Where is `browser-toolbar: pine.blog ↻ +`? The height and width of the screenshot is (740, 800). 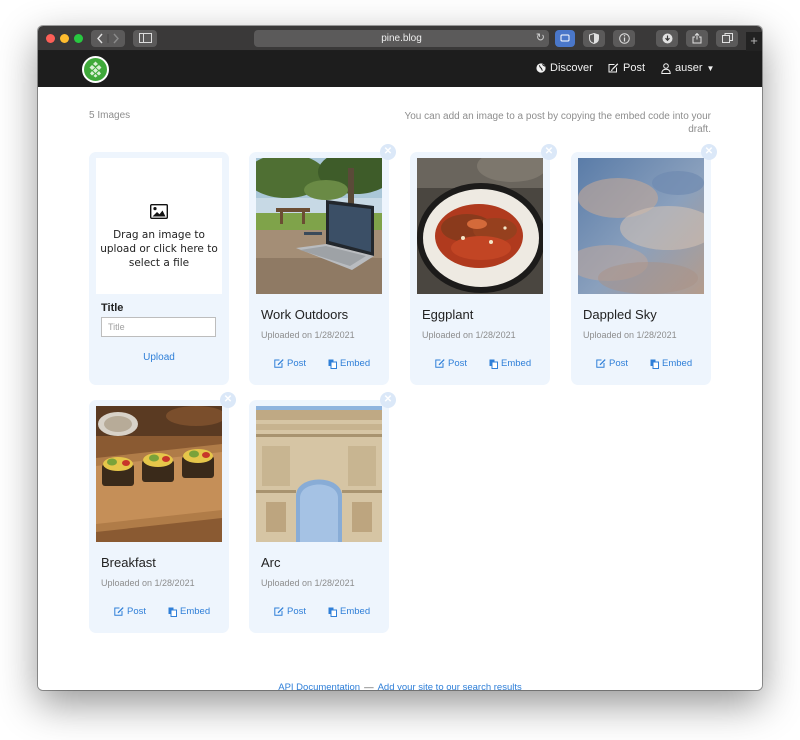
browser-toolbar: pine.blog ↻ + is located at coordinates (400, 38).